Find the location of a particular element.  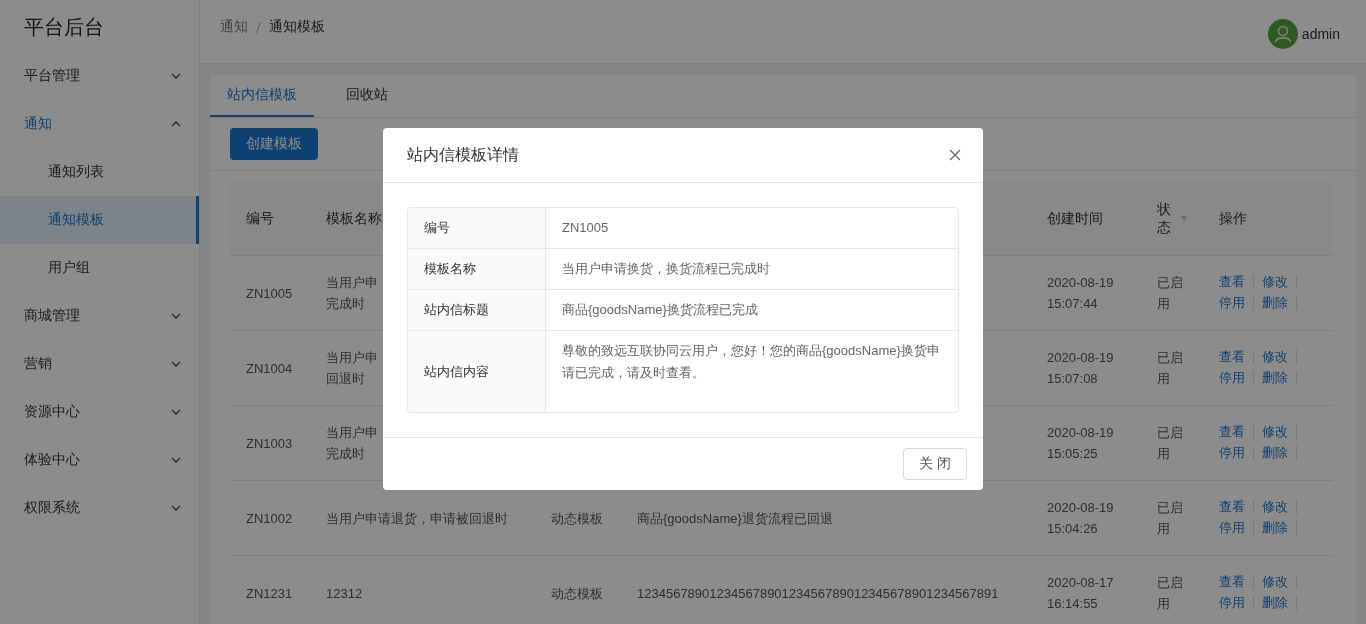

sidebar-item: 权限系统 is located at coordinates (99, 508).